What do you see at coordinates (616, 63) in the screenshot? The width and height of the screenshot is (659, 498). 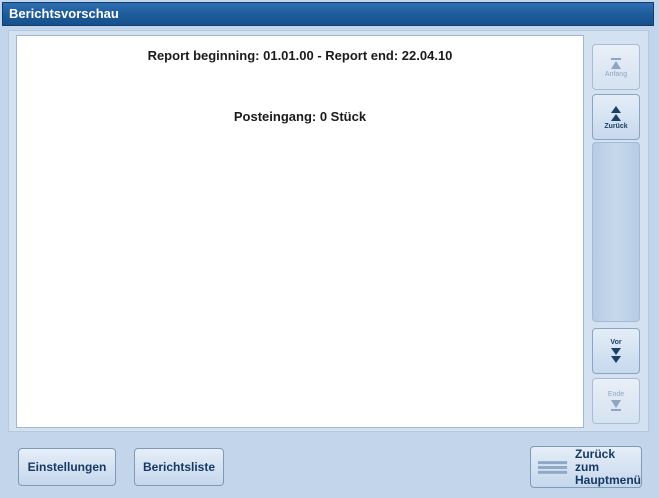 I see `arrow-to-top-icon` at bounding box center [616, 63].